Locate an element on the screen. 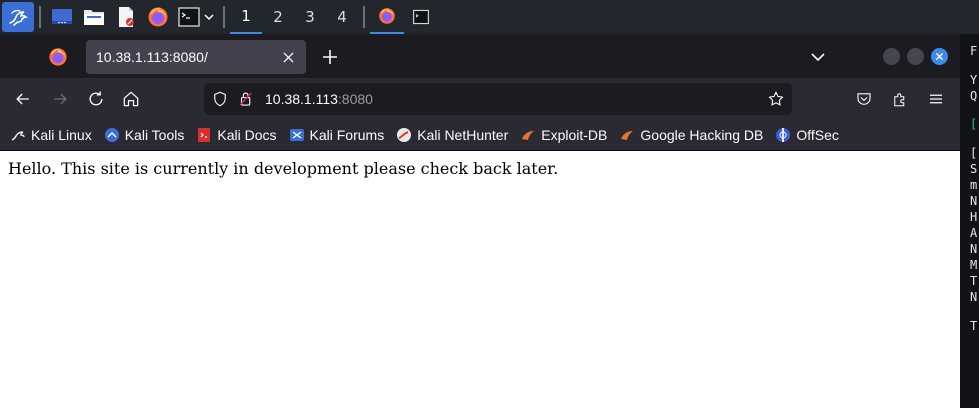  star-icon is located at coordinates (776, 98).